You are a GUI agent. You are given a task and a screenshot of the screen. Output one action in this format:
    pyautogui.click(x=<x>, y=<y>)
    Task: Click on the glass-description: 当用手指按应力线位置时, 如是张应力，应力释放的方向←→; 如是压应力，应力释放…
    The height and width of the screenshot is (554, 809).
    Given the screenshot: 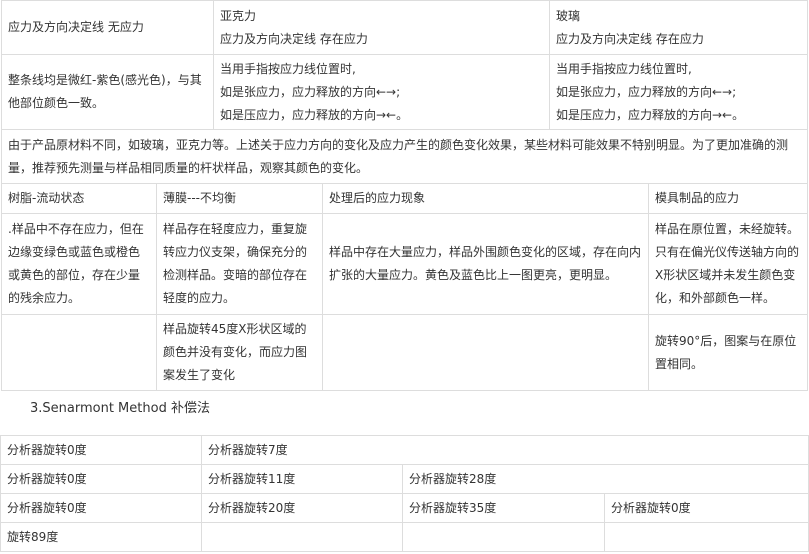 What is the action you would take?
    pyautogui.click(x=678, y=92)
    